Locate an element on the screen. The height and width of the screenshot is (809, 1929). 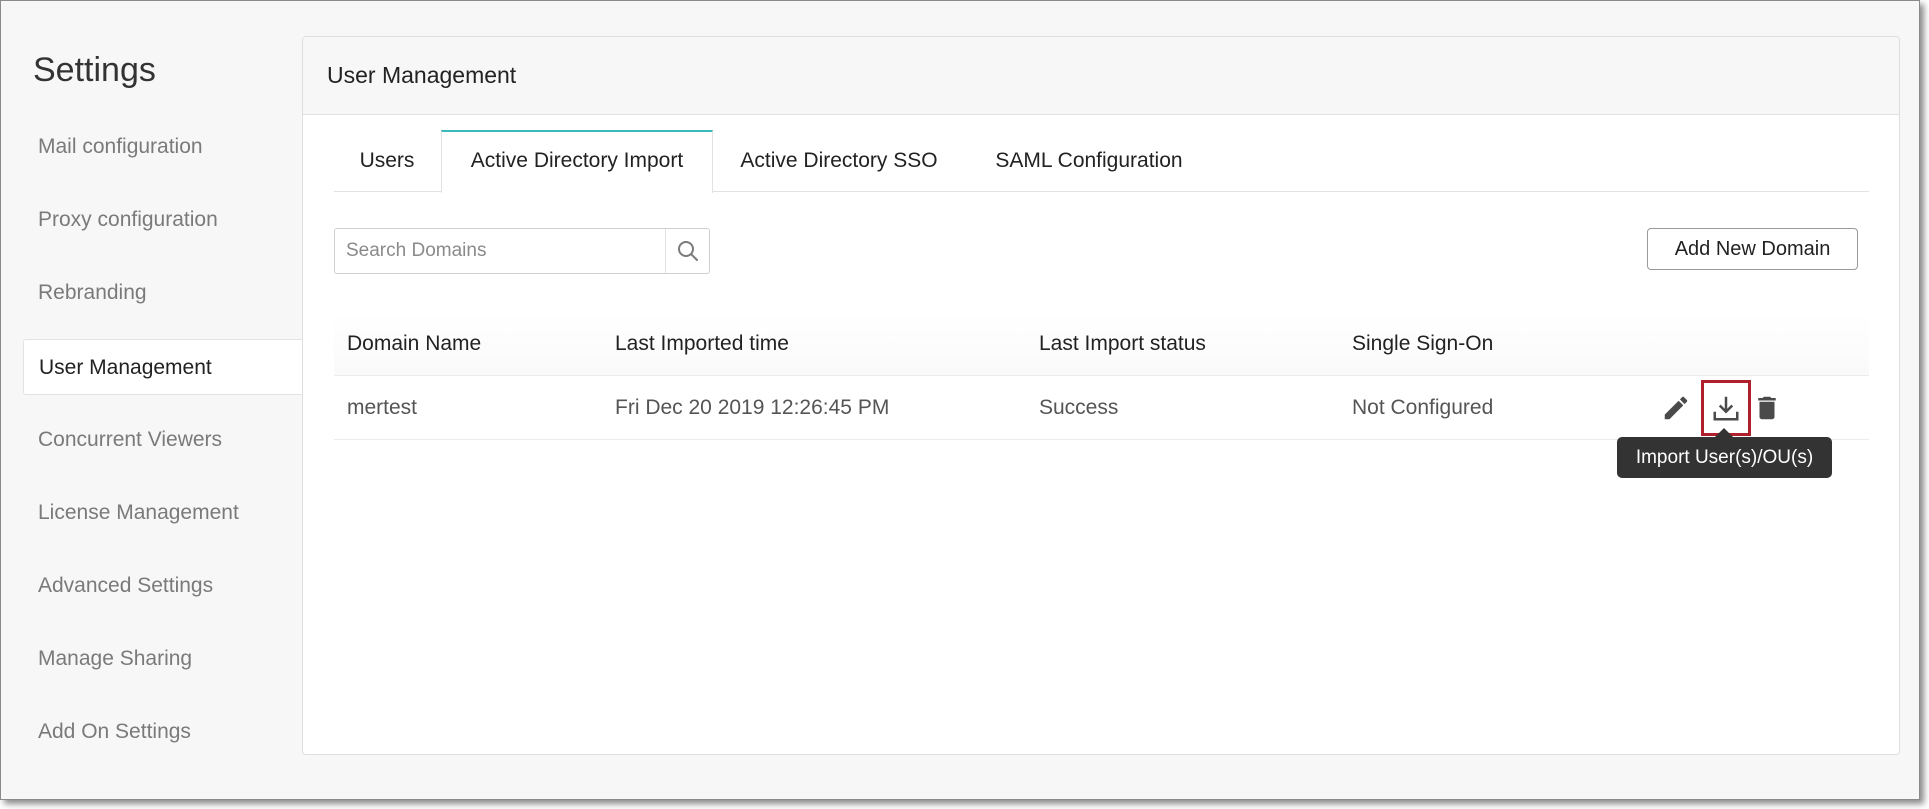
sidebar-item-proxy-configuration: Proxy configuration is located at coordinates (163, 220).